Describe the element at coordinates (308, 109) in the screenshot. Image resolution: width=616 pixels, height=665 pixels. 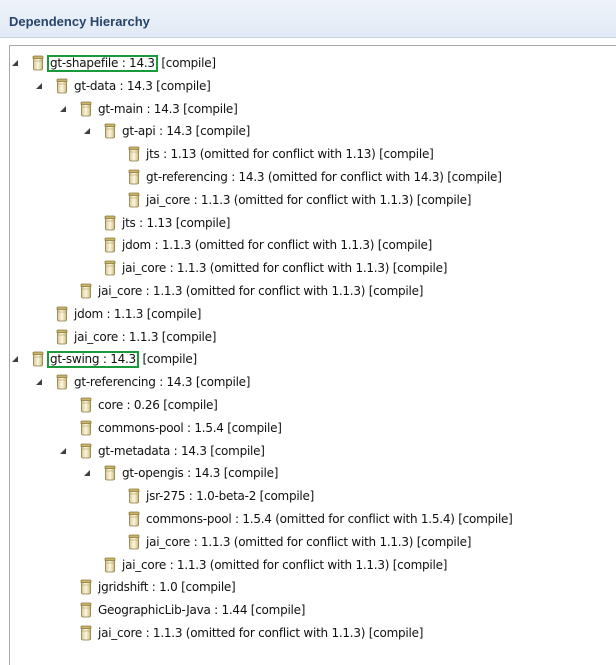
I see `tree-row: gt-main : 14.3 [compile]` at that location.